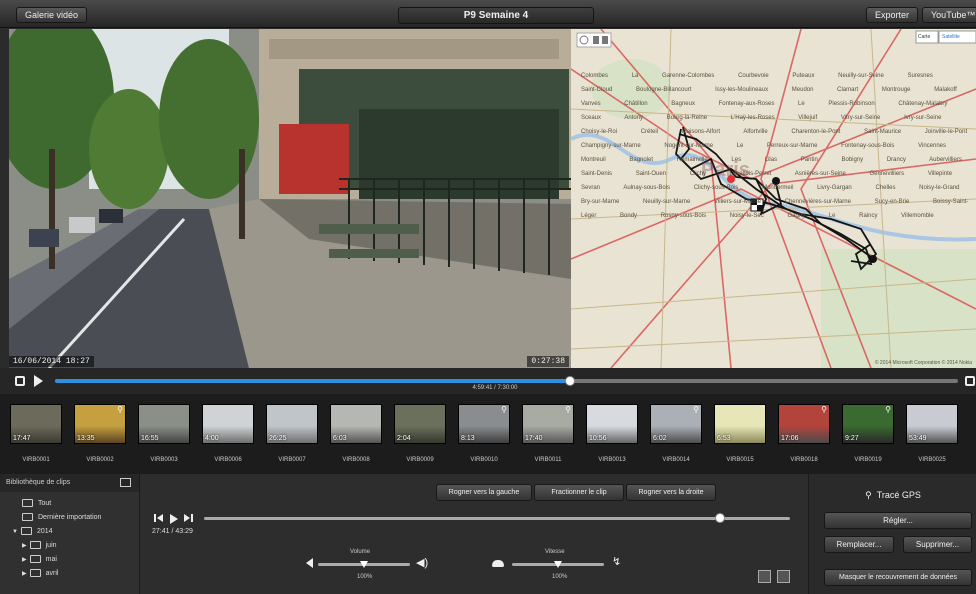 The width and height of the screenshot is (976, 594). I want to click on clip-name: VIRB0010, so click(484, 460).